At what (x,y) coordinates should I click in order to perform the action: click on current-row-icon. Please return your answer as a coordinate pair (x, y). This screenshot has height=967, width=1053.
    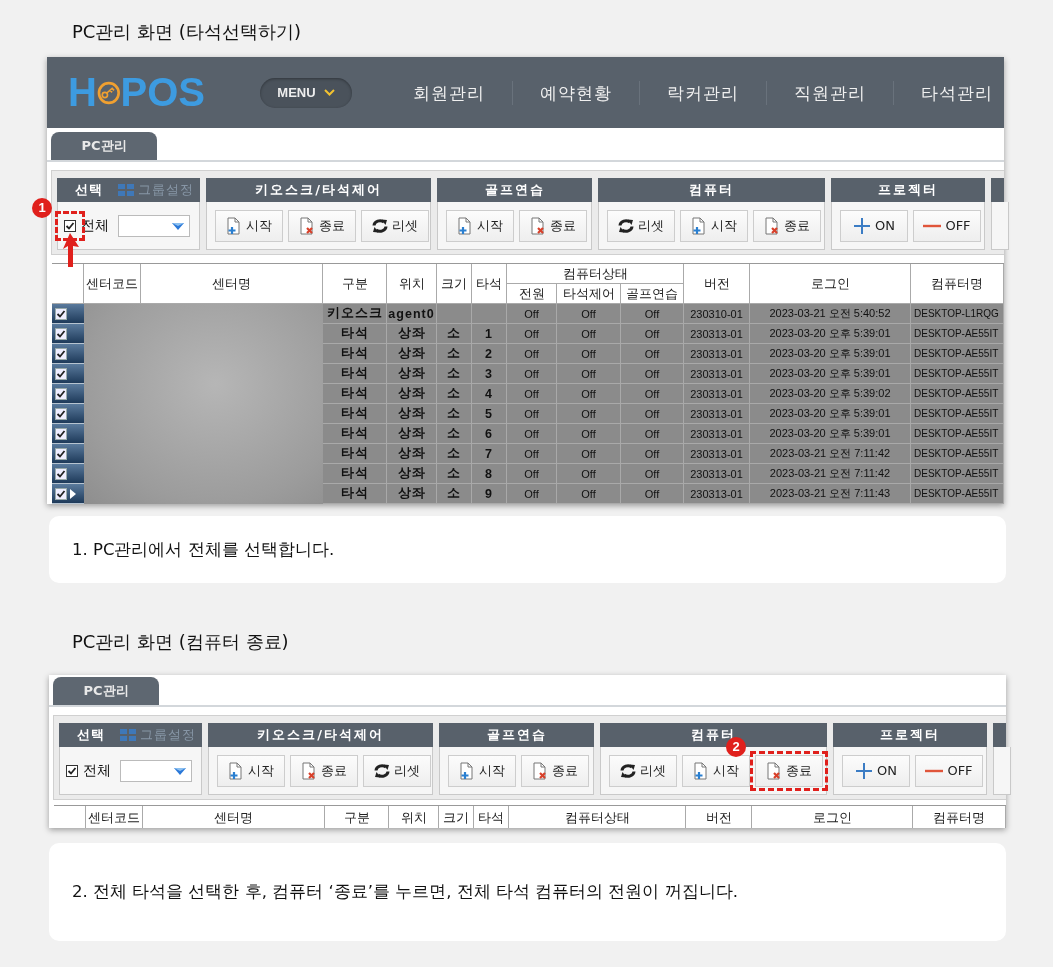
    Looking at the image, I should click on (73, 493).